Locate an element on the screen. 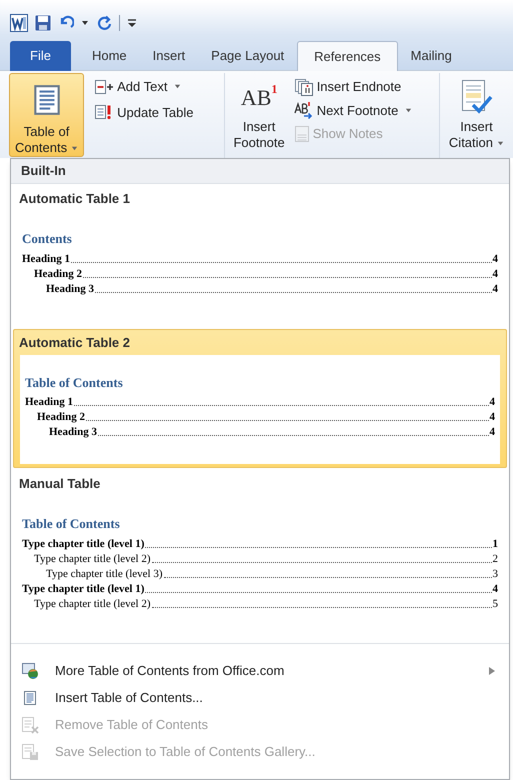 This screenshot has height=780, width=513. customize-menu-icon is located at coordinates (132, 23).